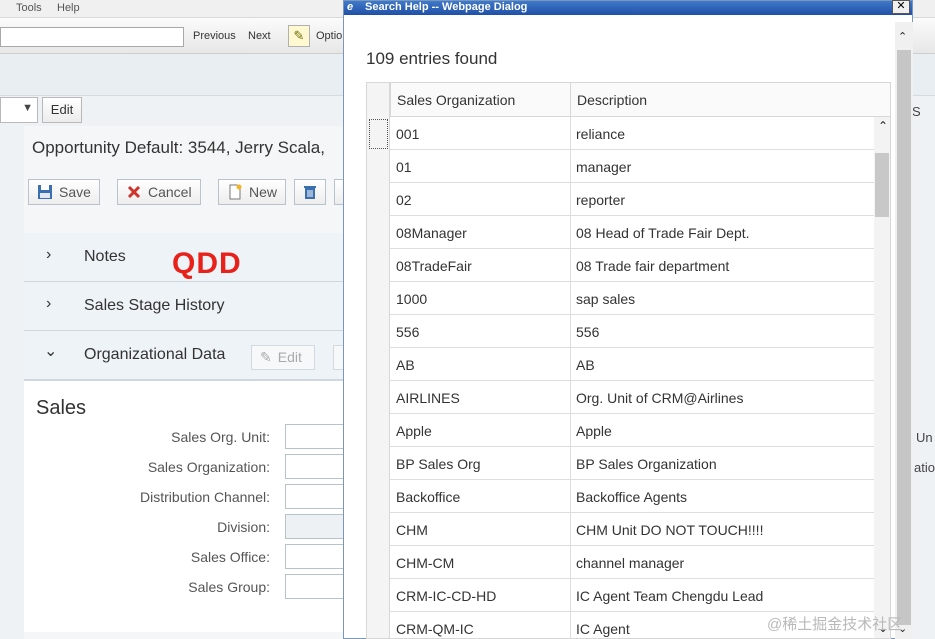  What do you see at coordinates (405, 365) in the screenshot?
I see `cell-sales-organization: AB` at bounding box center [405, 365].